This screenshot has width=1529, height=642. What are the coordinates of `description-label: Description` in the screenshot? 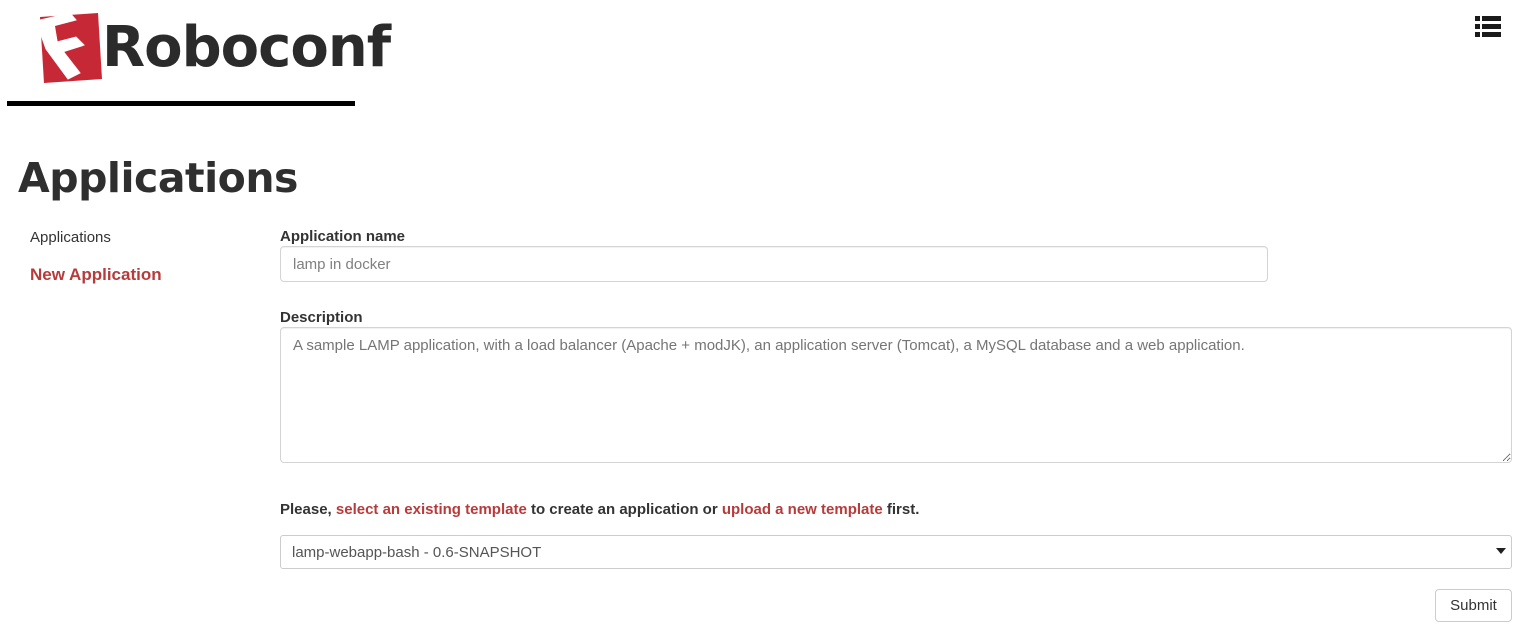 It's located at (321, 317).